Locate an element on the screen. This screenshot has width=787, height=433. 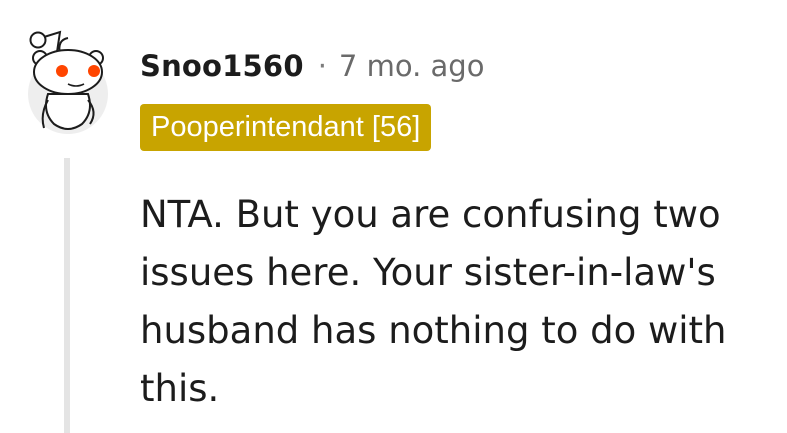
author-username: Snoo1560 is located at coordinates (222, 66).